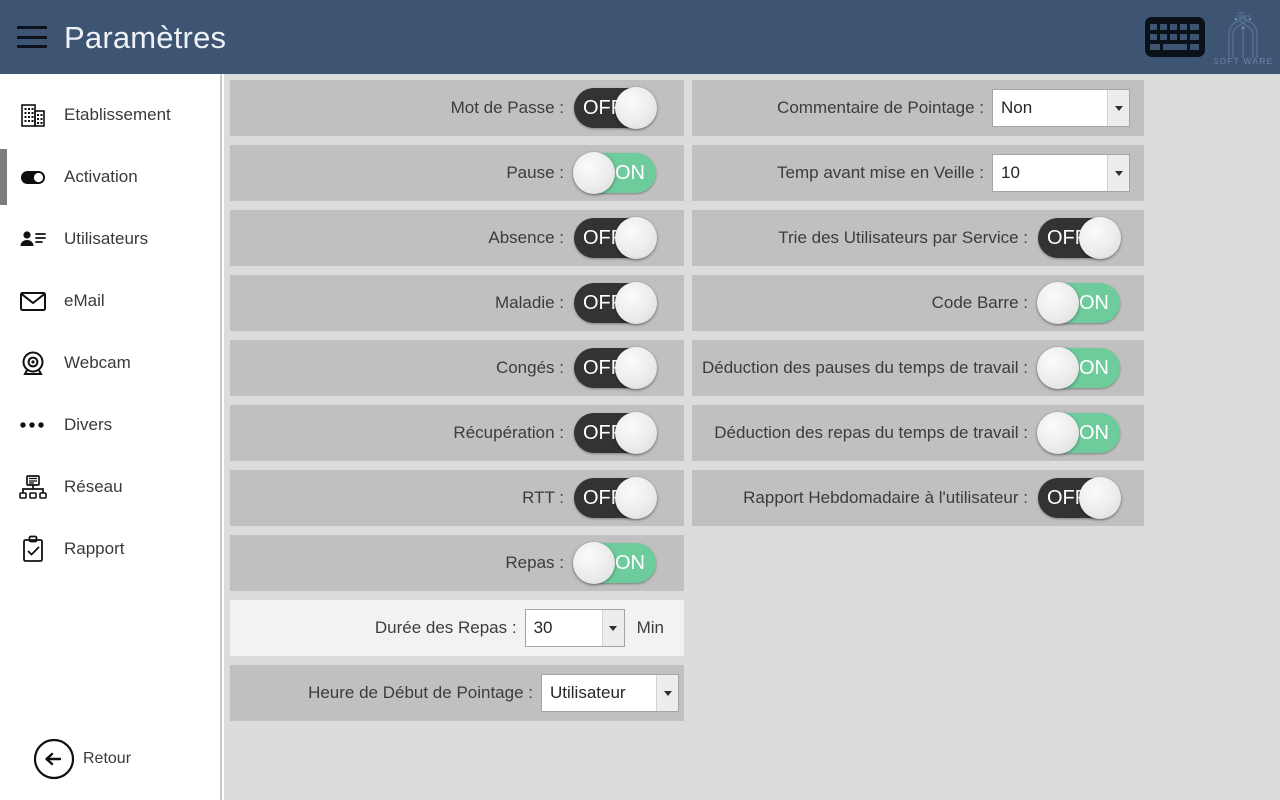  I want to click on setting-row-recuperation: Récupération : OFF, so click(457, 433).